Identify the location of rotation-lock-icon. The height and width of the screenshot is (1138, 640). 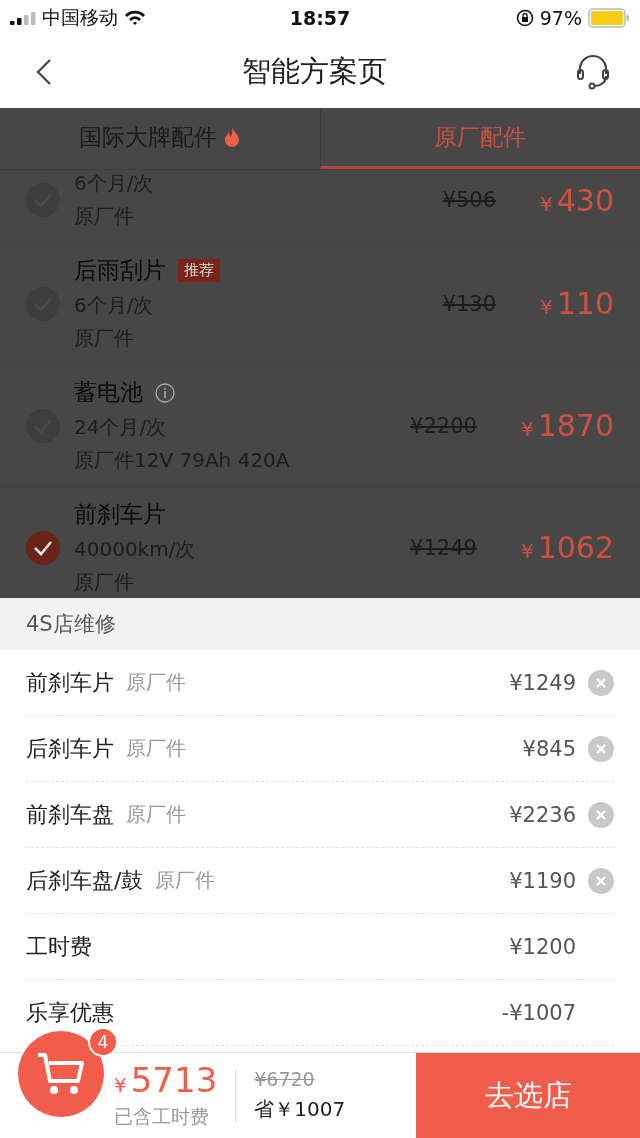
(524, 18).